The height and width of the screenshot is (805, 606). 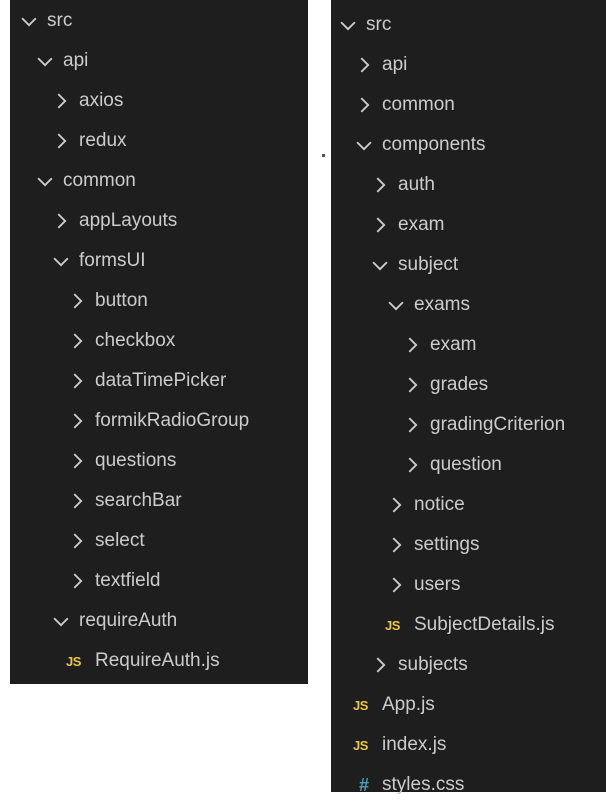 What do you see at coordinates (138, 500) in the screenshot?
I see `tree-item-label: searchBar` at bounding box center [138, 500].